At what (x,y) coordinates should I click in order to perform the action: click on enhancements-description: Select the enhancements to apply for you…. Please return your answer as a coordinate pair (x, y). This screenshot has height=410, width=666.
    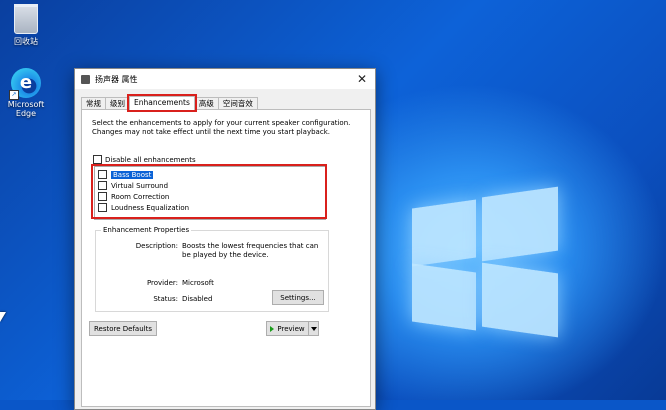
    Looking at the image, I should click on (221, 127).